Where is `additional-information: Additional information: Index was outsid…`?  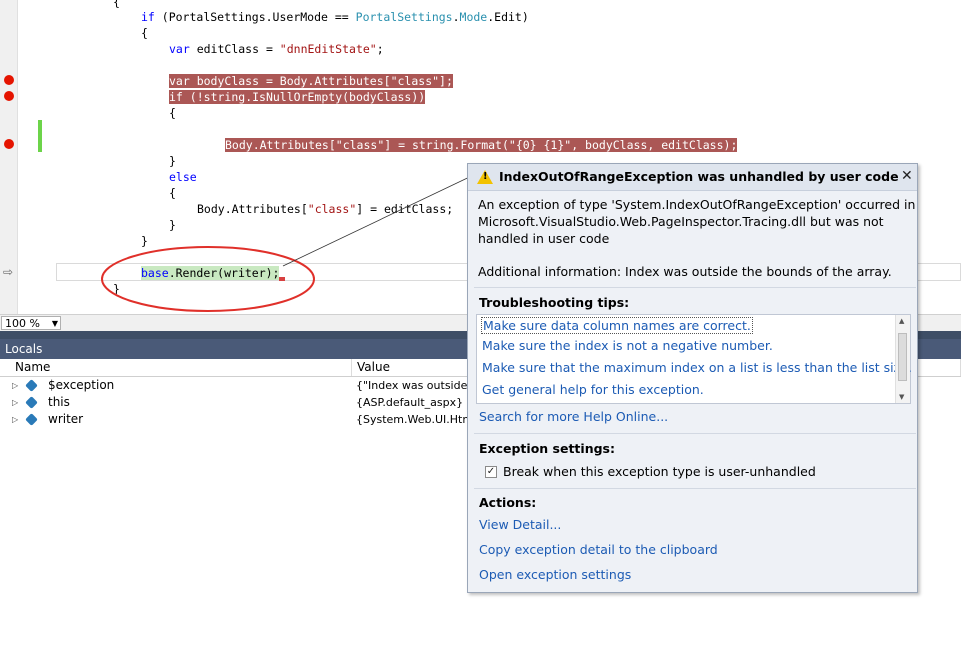
additional-information: Additional information: Index was outsid… is located at coordinates (685, 271).